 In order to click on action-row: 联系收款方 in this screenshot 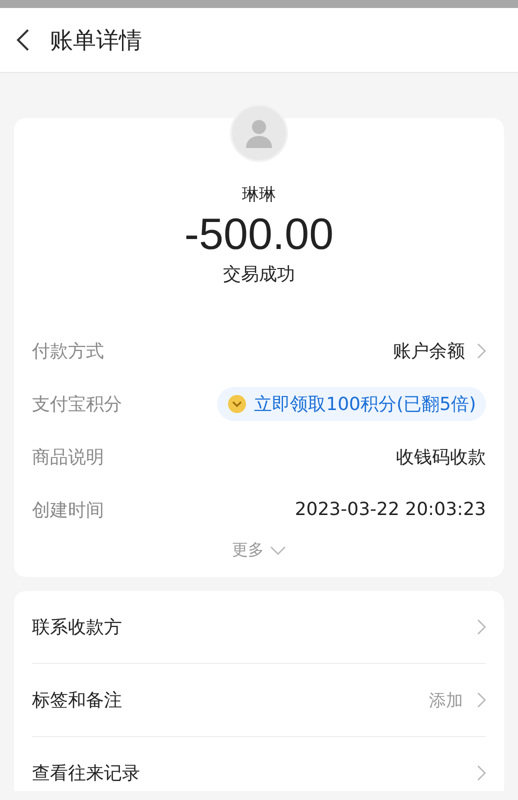, I will do `click(259, 627)`.